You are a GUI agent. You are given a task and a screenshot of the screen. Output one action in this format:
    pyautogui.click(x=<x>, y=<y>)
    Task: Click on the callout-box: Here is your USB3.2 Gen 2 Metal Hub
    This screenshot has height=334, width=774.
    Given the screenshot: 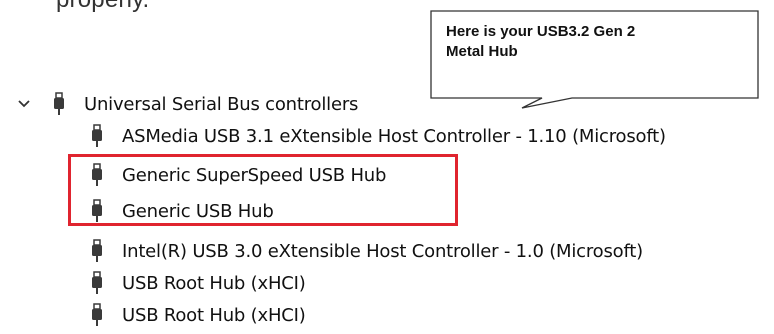 What is the action you would take?
    pyautogui.click(x=595, y=62)
    